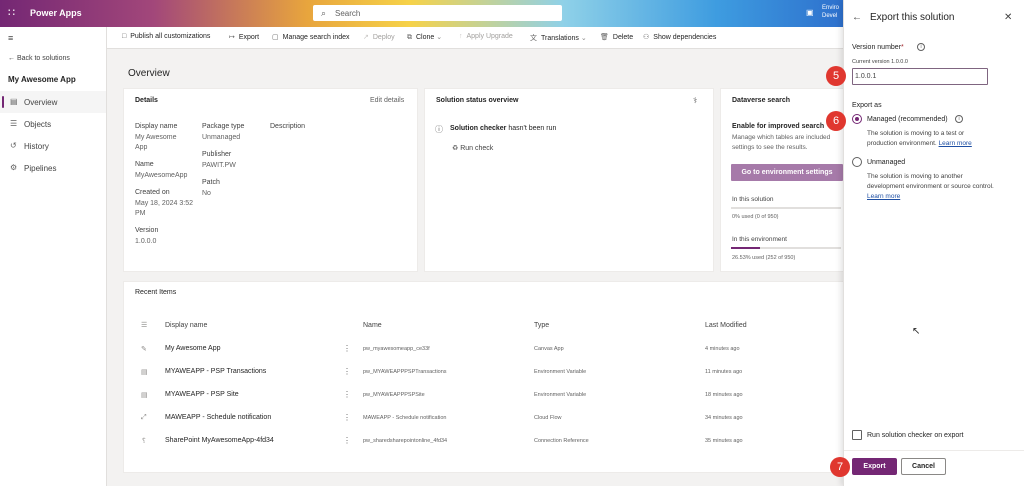 The height and width of the screenshot is (486, 1024). Describe the element at coordinates (53, 102) in the screenshot. I see `nav-item-overview: ▤ Overview` at that location.